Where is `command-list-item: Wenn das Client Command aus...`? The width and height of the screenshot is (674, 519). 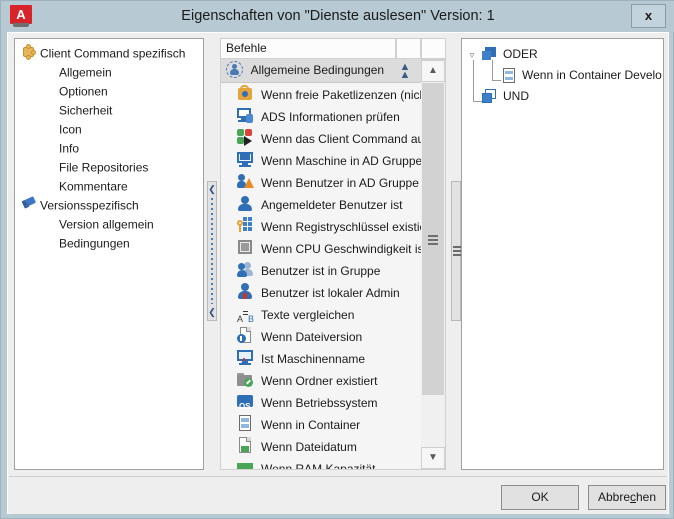 command-list-item: Wenn das Client Command aus... is located at coordinates (321, 138).